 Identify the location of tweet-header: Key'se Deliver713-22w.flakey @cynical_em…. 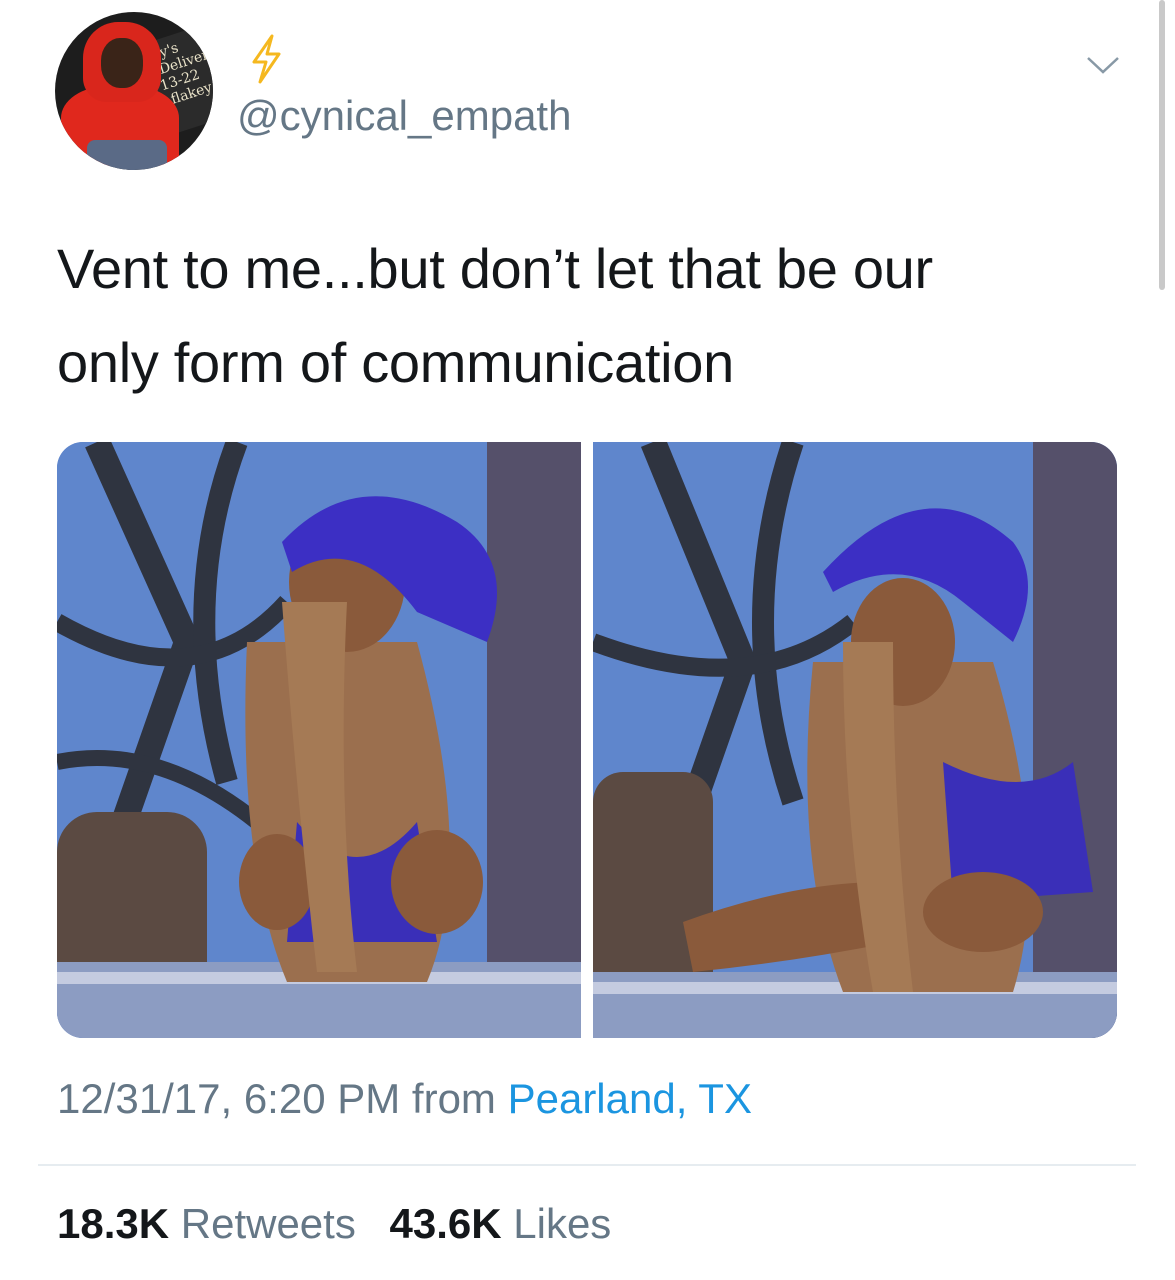
(595, 92).